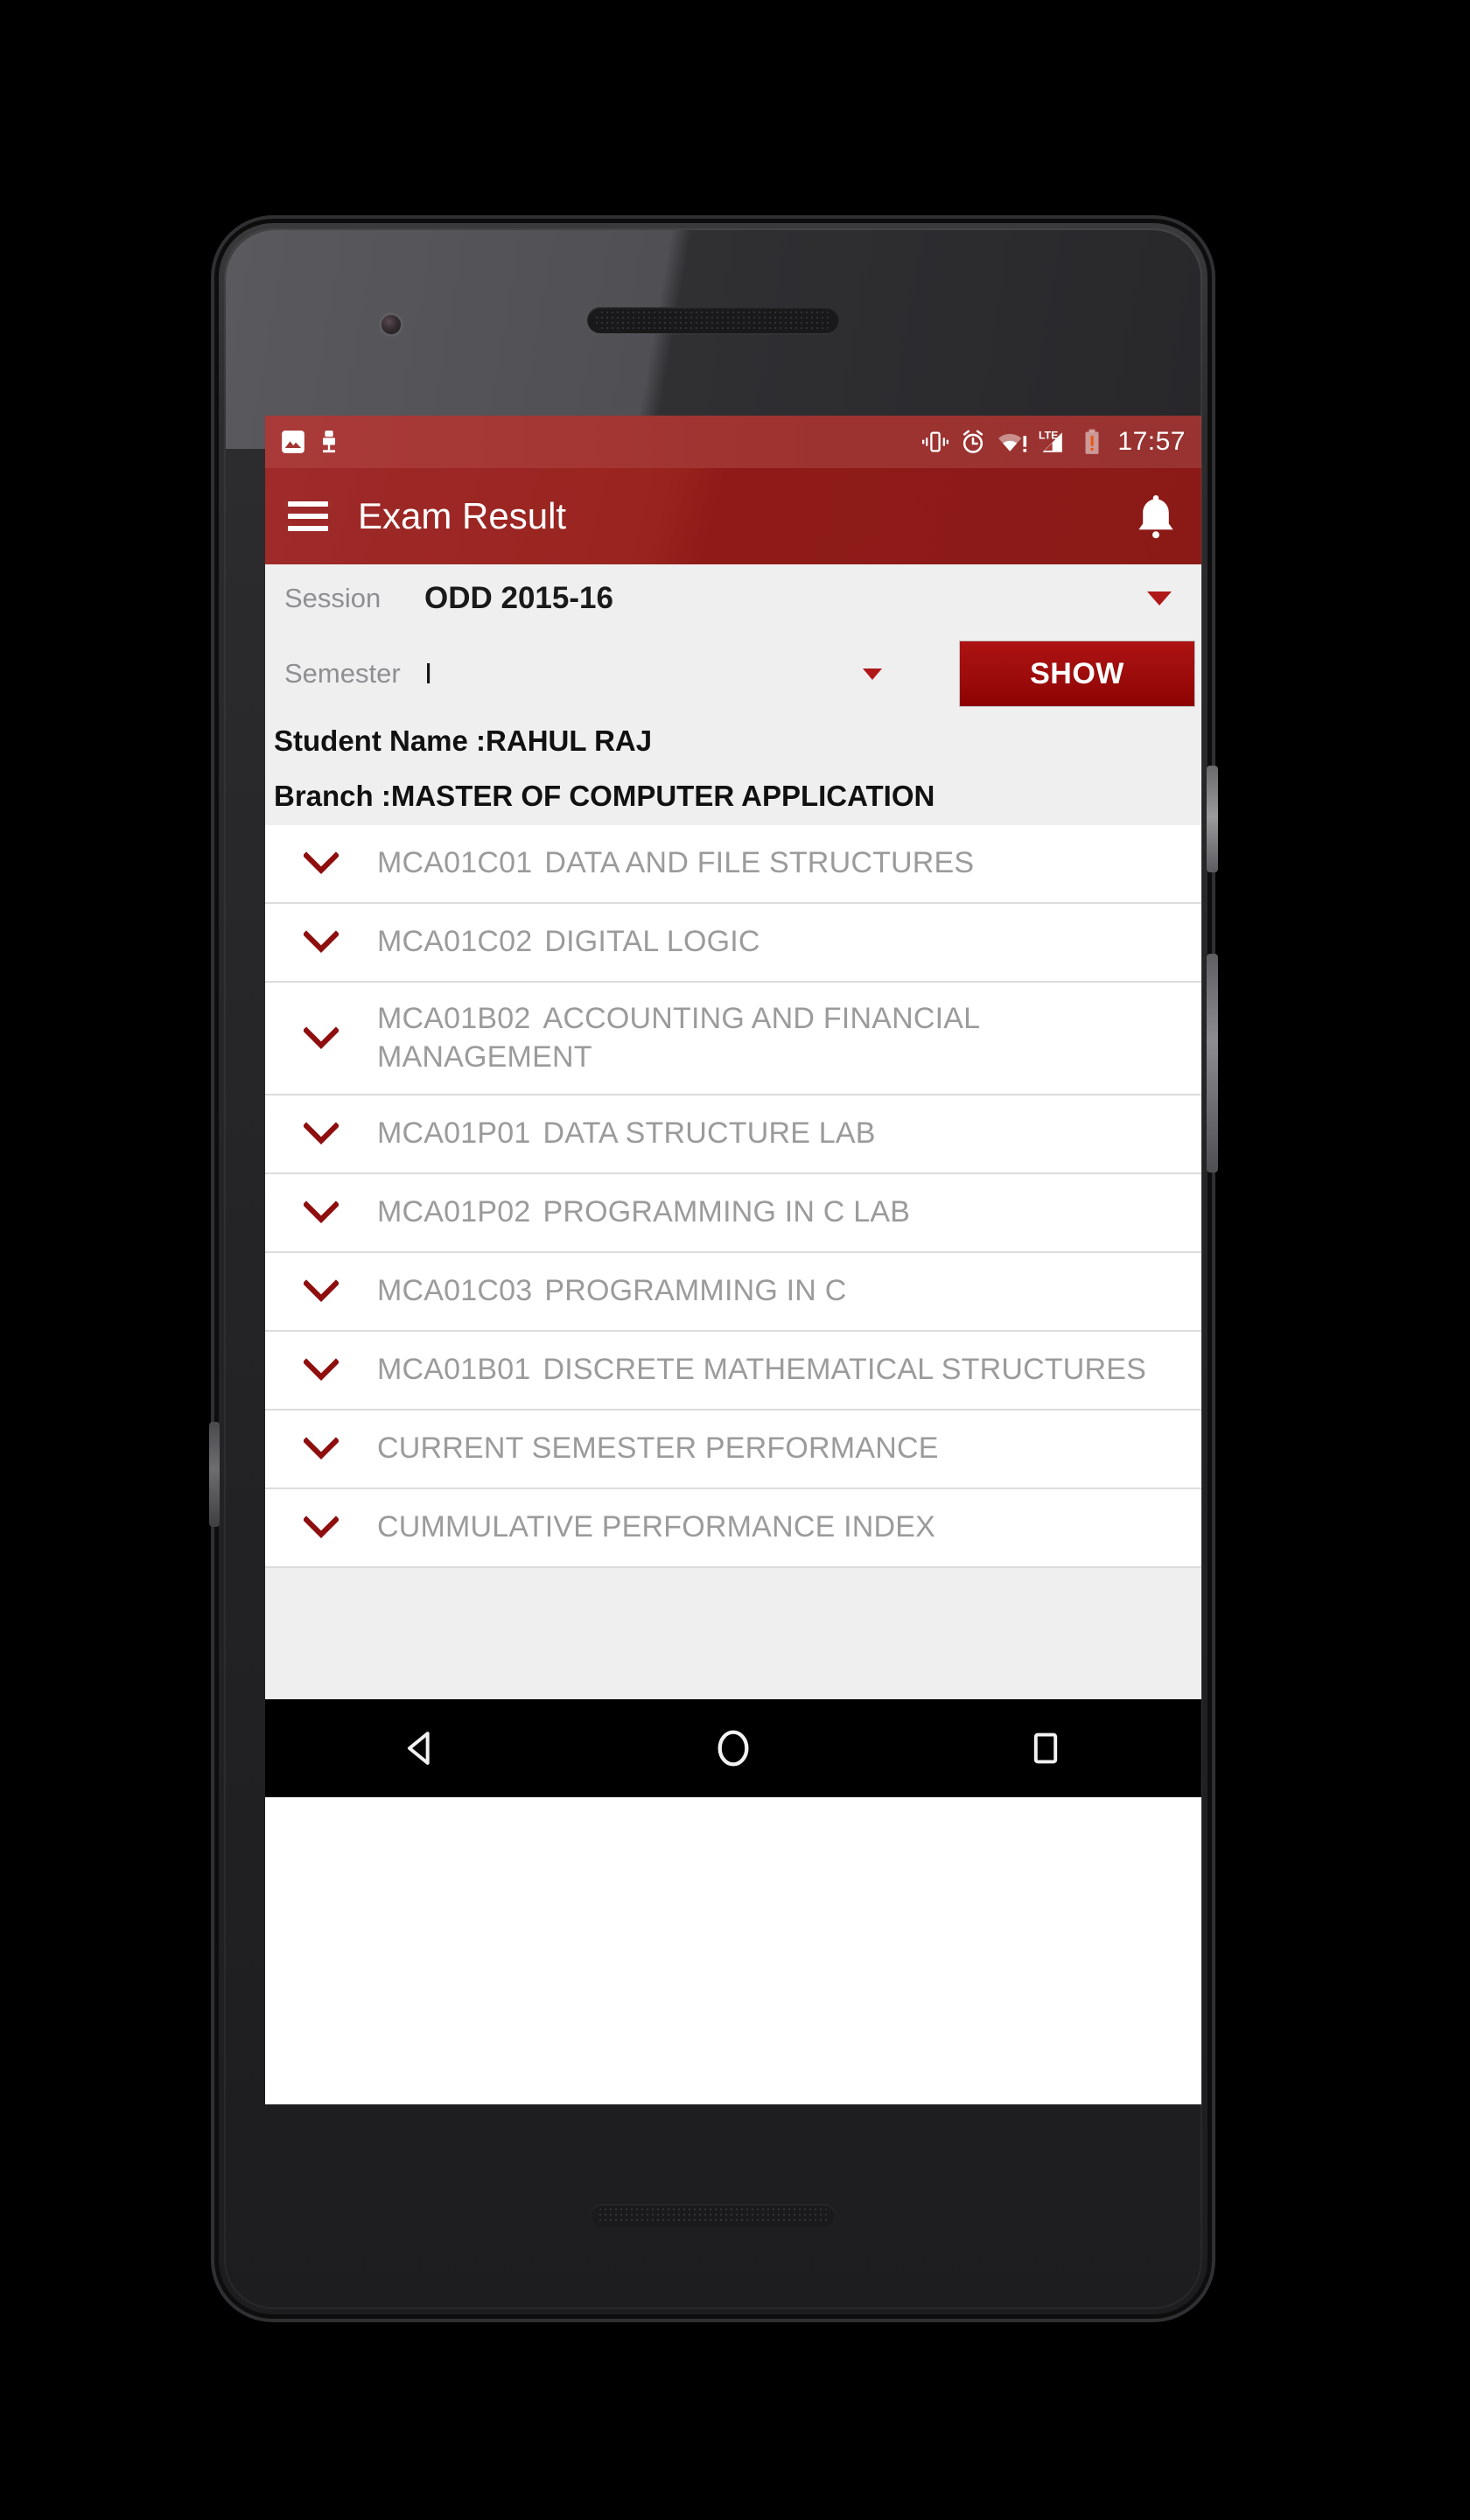 The height and width of the screenshot is (2520, 1470). I want to click on list-item: MCA01P02 PROGRAMMING IN C LAB, so click(733, 1214).